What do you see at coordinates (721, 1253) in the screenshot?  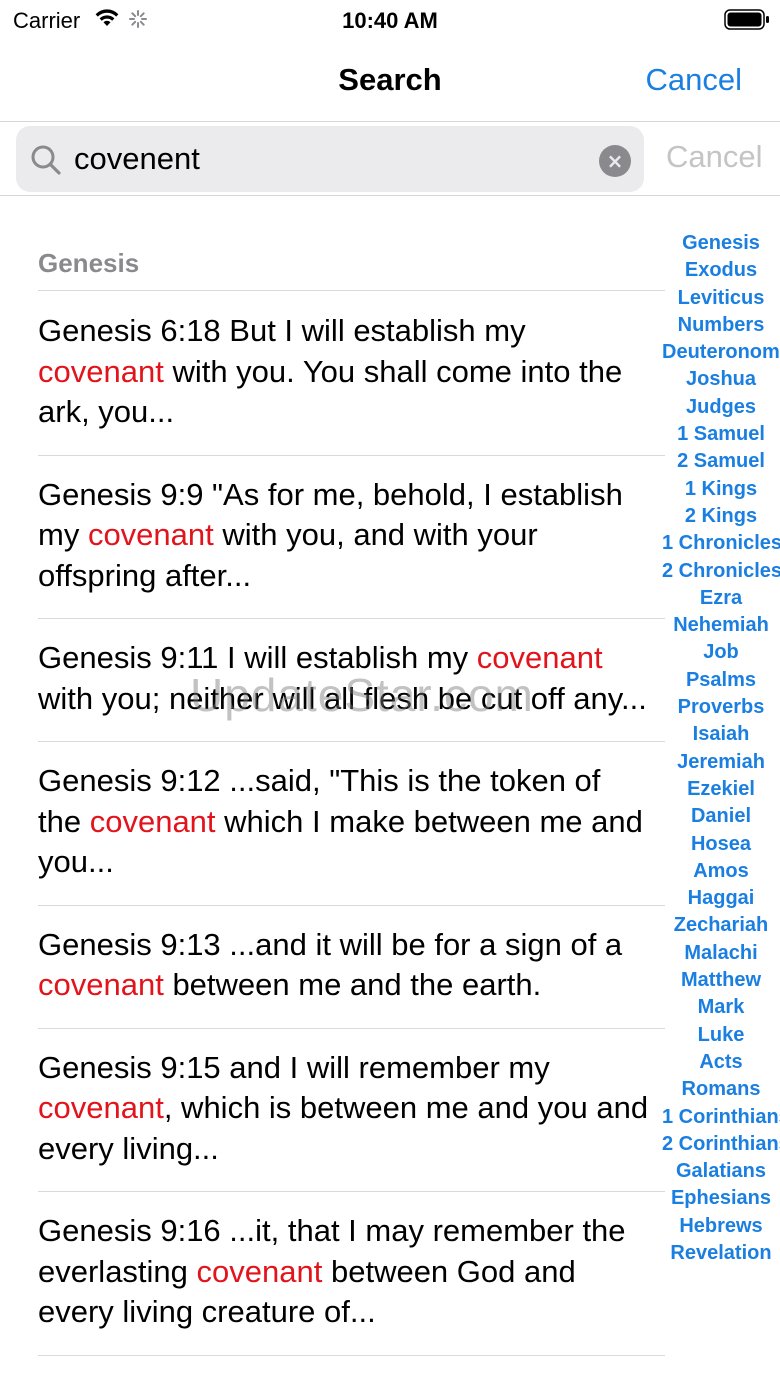 I see `index-item: Revelation` at bounding box center [721, 1253].